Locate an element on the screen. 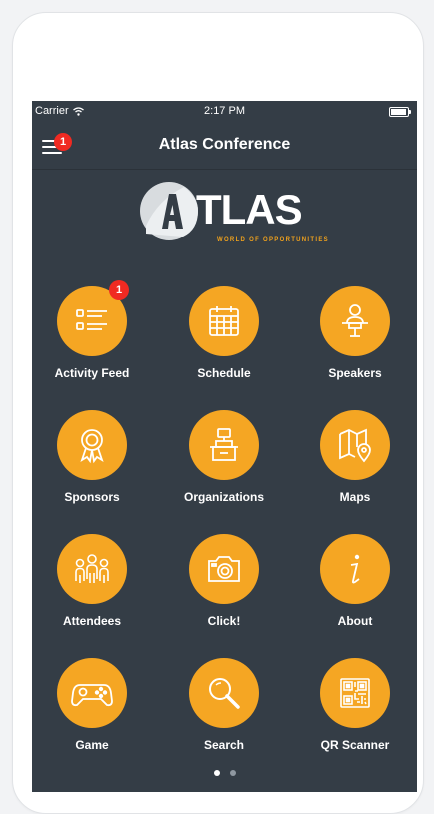 The width and height of the screenshot is (434, 814). page-indicator is located at coordinates (224, 773).